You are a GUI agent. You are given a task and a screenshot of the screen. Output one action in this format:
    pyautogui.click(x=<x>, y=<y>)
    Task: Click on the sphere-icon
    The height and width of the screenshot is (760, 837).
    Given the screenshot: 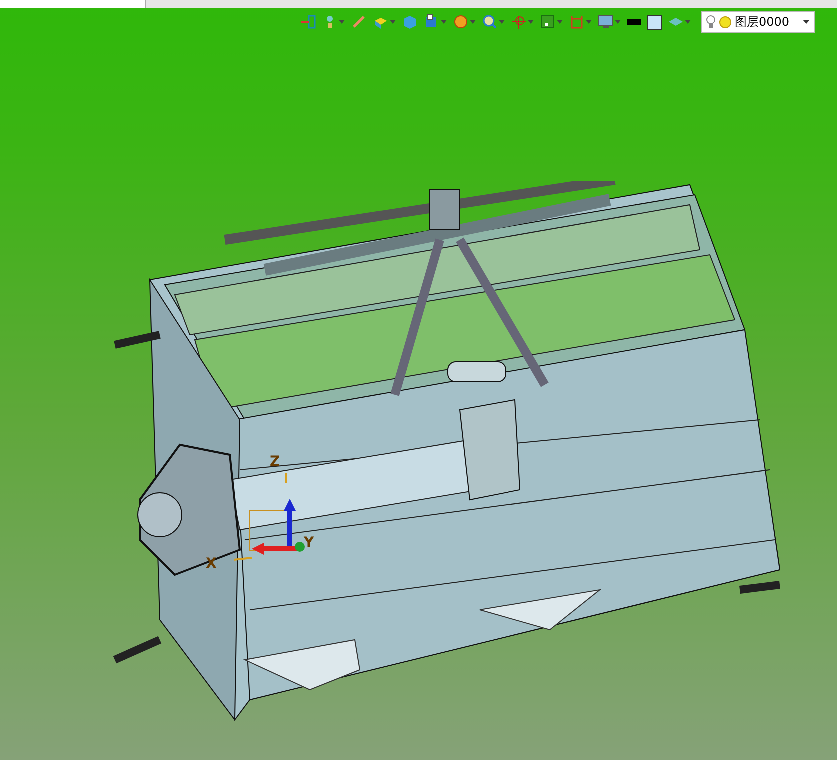 What is the action you would take?
    pyautogui.click(x=461, y=22)
    